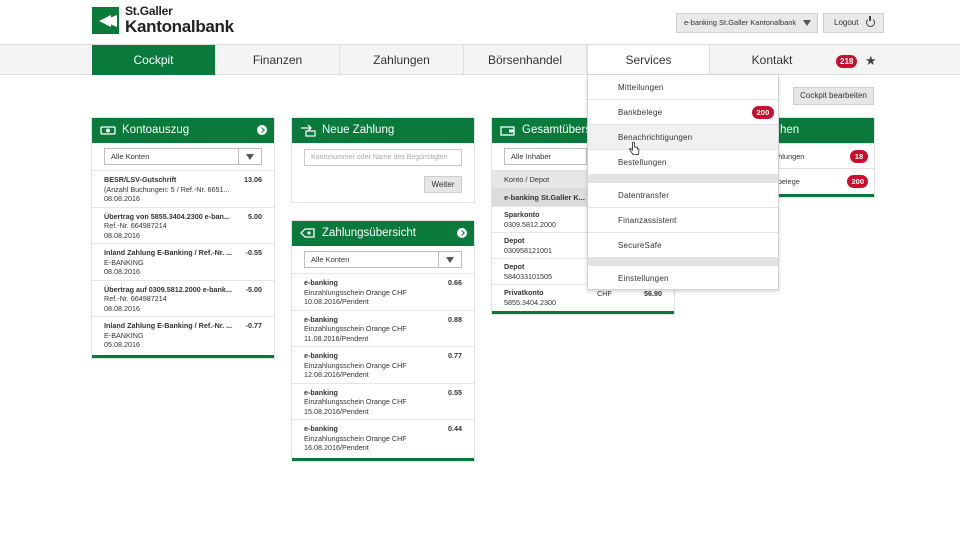  I want to click on payment-overview-icon, so click(307, 233).